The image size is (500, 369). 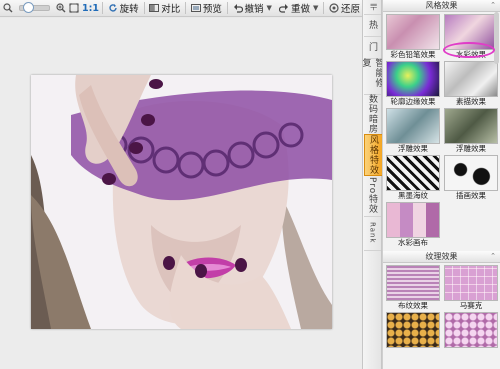 I want to click on editor-toolbar: 1:1 旋转 对比 预览 撤销 ▼ 重做 ▼ 还原, so click(x=181, y=8).